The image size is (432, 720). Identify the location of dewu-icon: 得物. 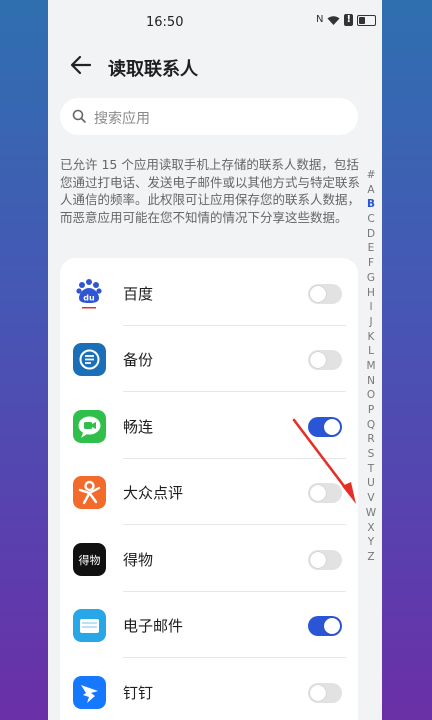
(89, 559).